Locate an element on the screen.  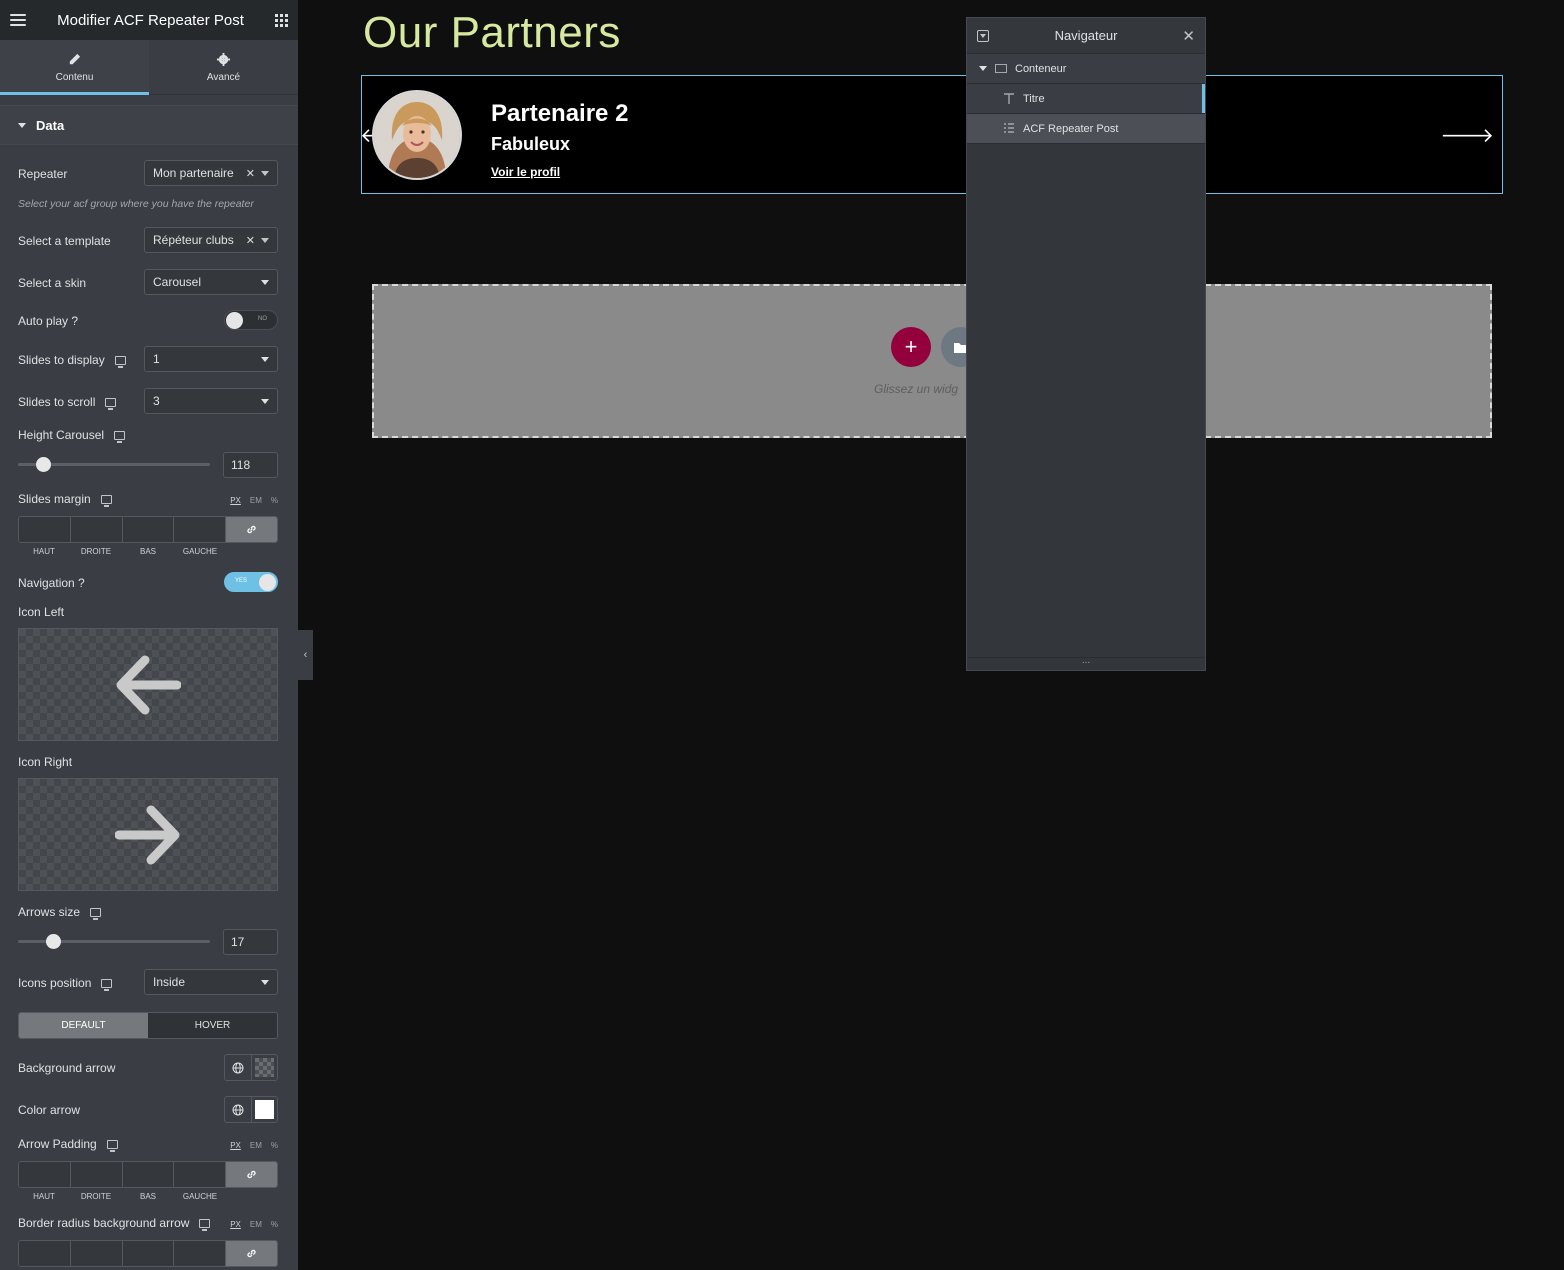
padding-left-input is located at coordinates (200, 1174).